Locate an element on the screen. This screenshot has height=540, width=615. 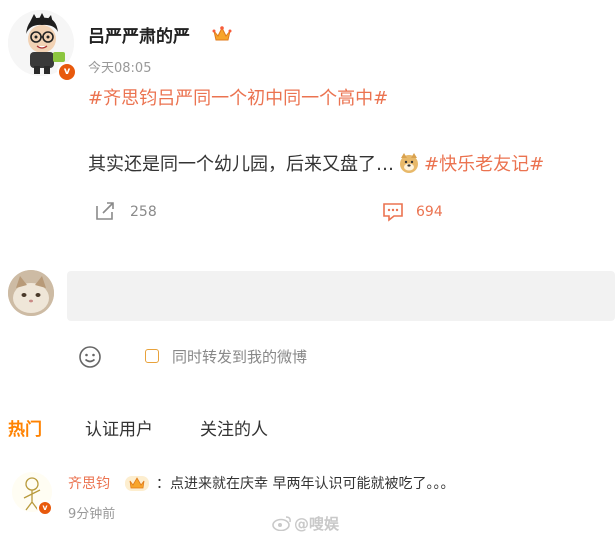
cat-photo-image is located at coordinates (31, 293).